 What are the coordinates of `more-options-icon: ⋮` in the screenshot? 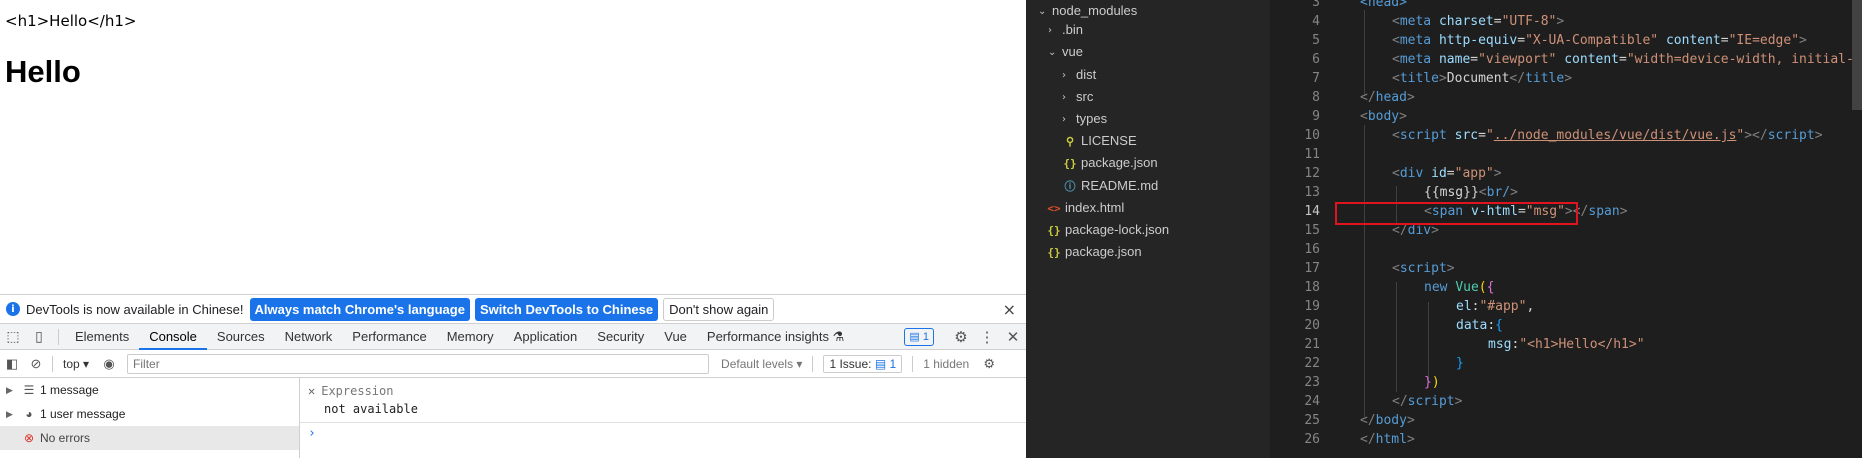 It's located at (987, 337).